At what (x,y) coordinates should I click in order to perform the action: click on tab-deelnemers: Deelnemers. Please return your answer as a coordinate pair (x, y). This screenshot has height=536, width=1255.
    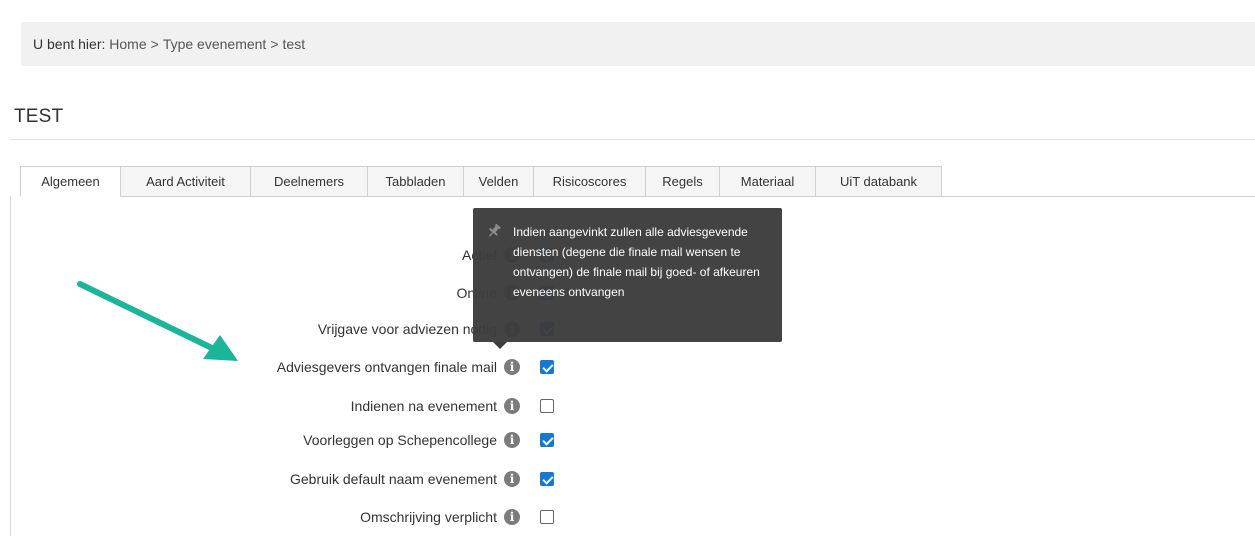
    Looking at the image, I should click on (309, 181).